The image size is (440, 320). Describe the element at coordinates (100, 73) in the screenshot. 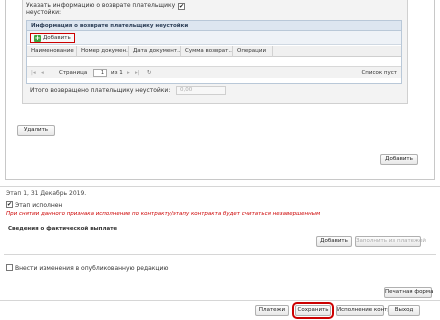

I see `page-input: 1` at that location.